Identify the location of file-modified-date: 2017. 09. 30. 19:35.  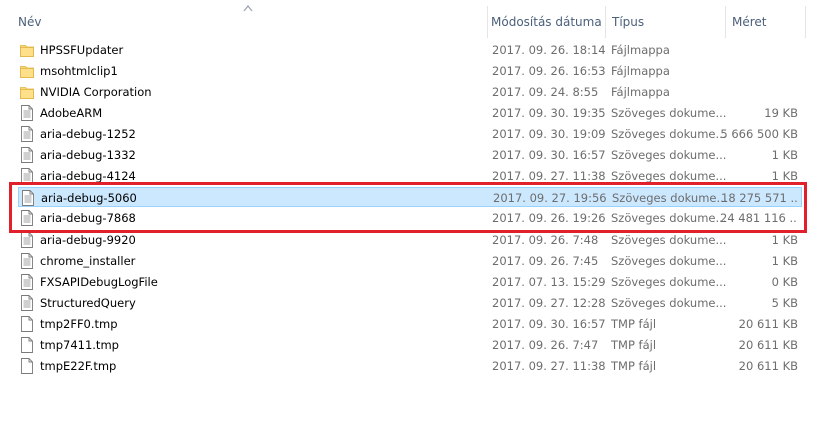
(549, 113).